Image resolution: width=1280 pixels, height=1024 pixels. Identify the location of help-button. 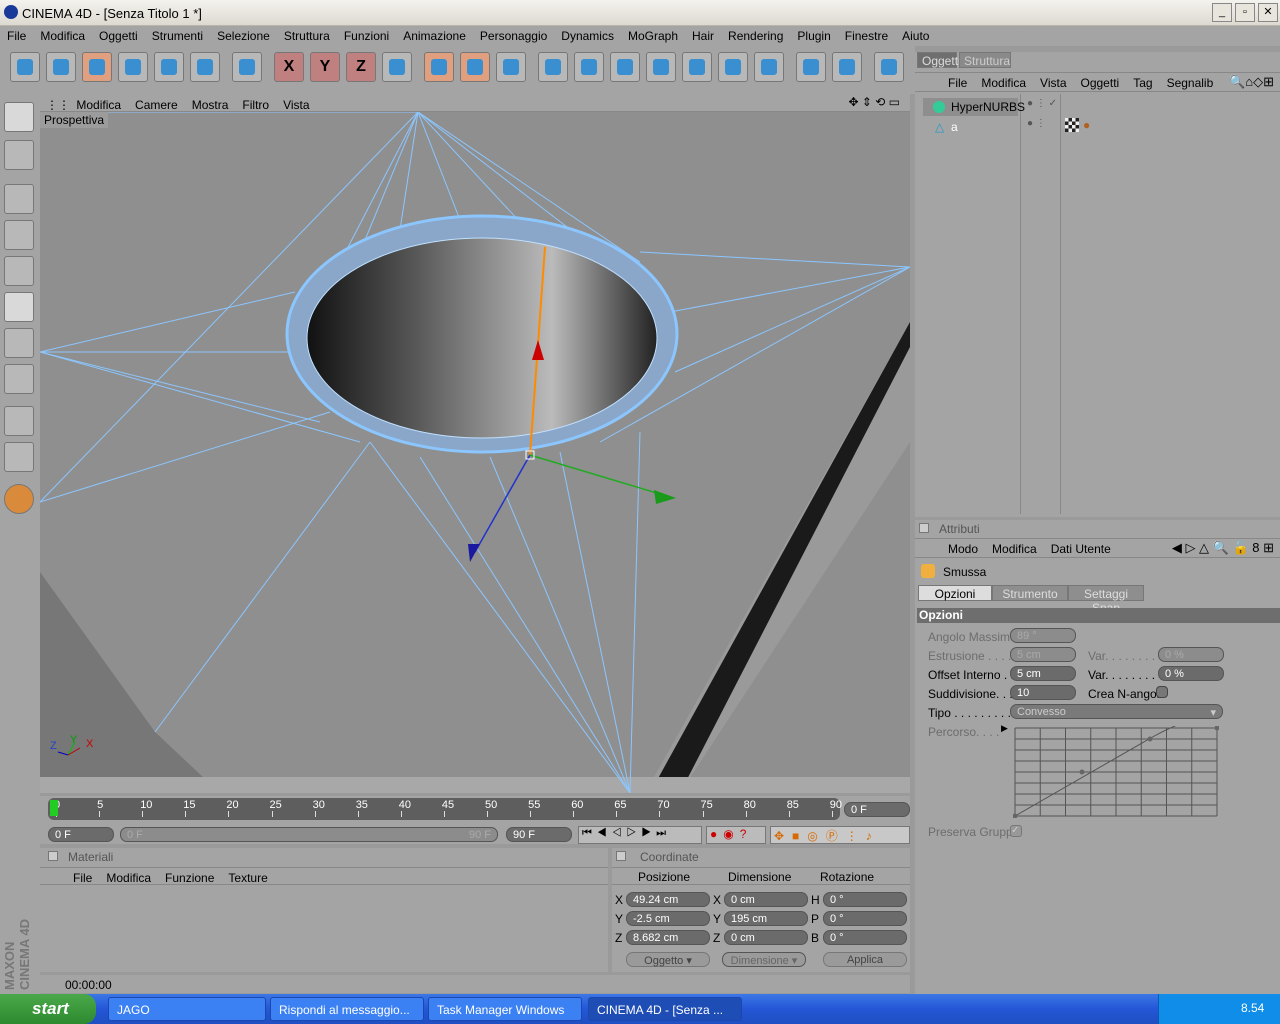
(811, 67).